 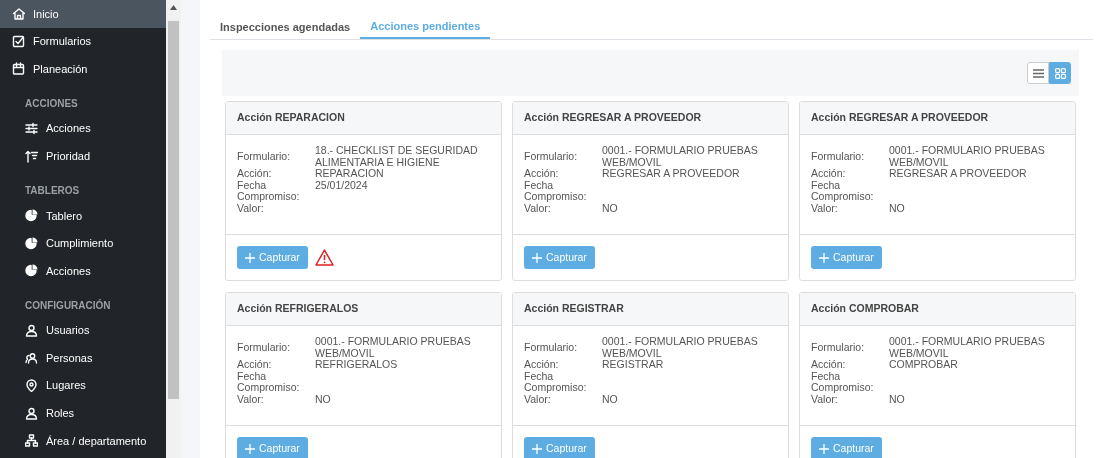 I want to click on section-heading: ACCIONES, so click(x=51, y=103).